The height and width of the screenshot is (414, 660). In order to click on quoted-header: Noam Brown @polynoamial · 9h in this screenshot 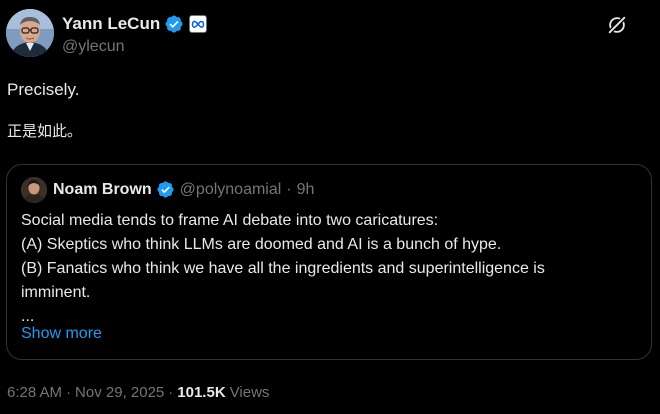, I will do `click(183, 189)`.